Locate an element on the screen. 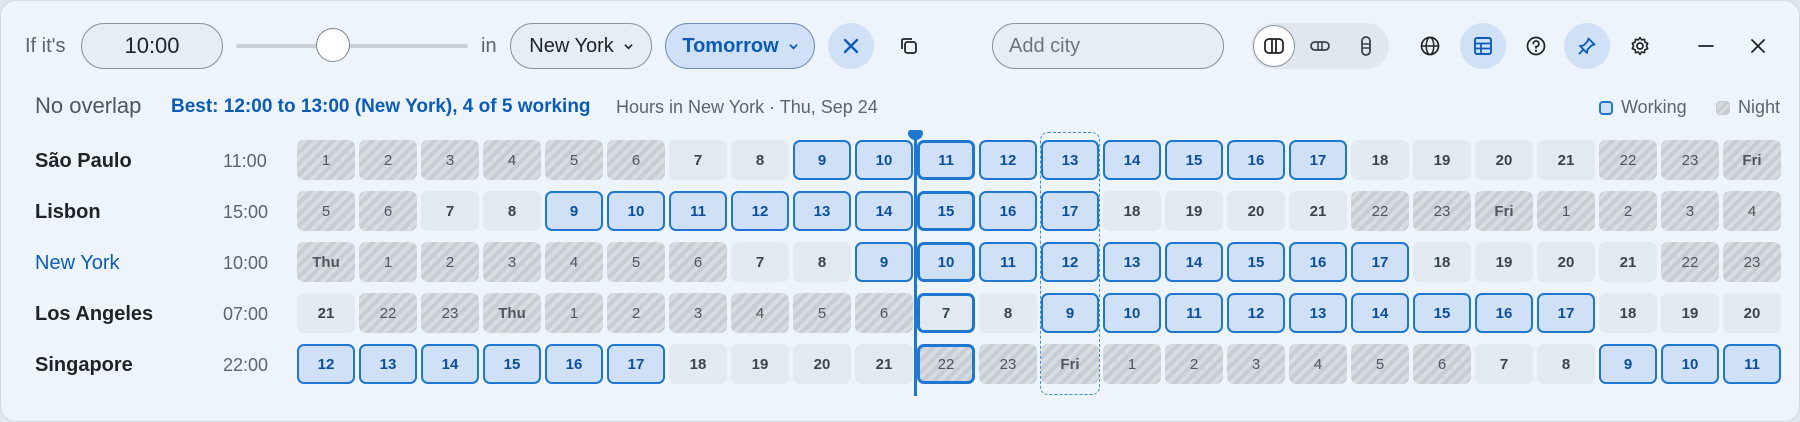 This screenshot has width=1800, height=422. layout-rows-button is located at coordinates (1320, 46).